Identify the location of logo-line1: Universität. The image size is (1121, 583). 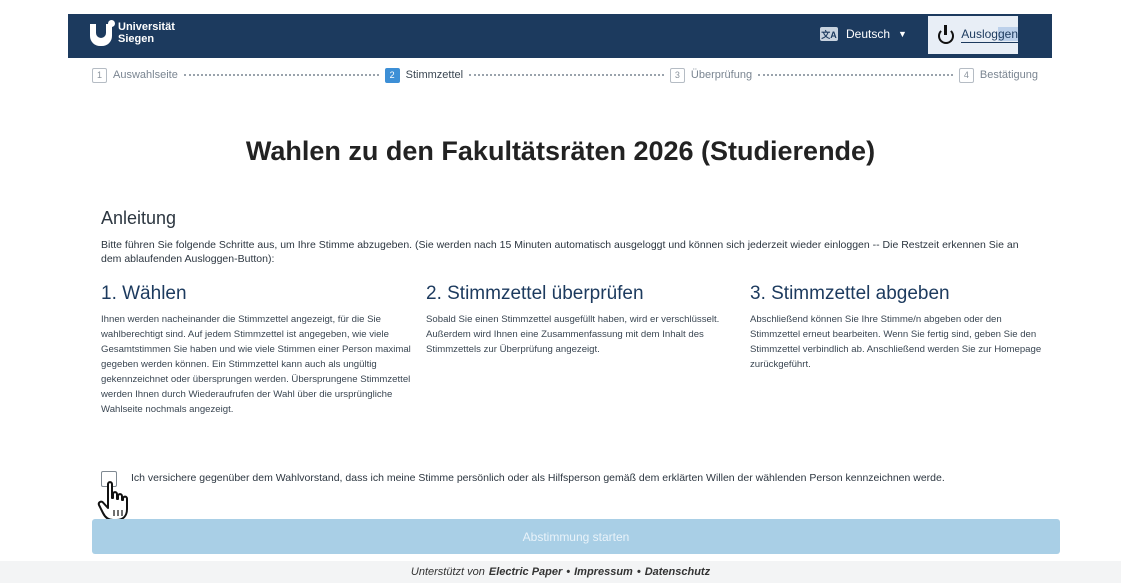
(146, 27).